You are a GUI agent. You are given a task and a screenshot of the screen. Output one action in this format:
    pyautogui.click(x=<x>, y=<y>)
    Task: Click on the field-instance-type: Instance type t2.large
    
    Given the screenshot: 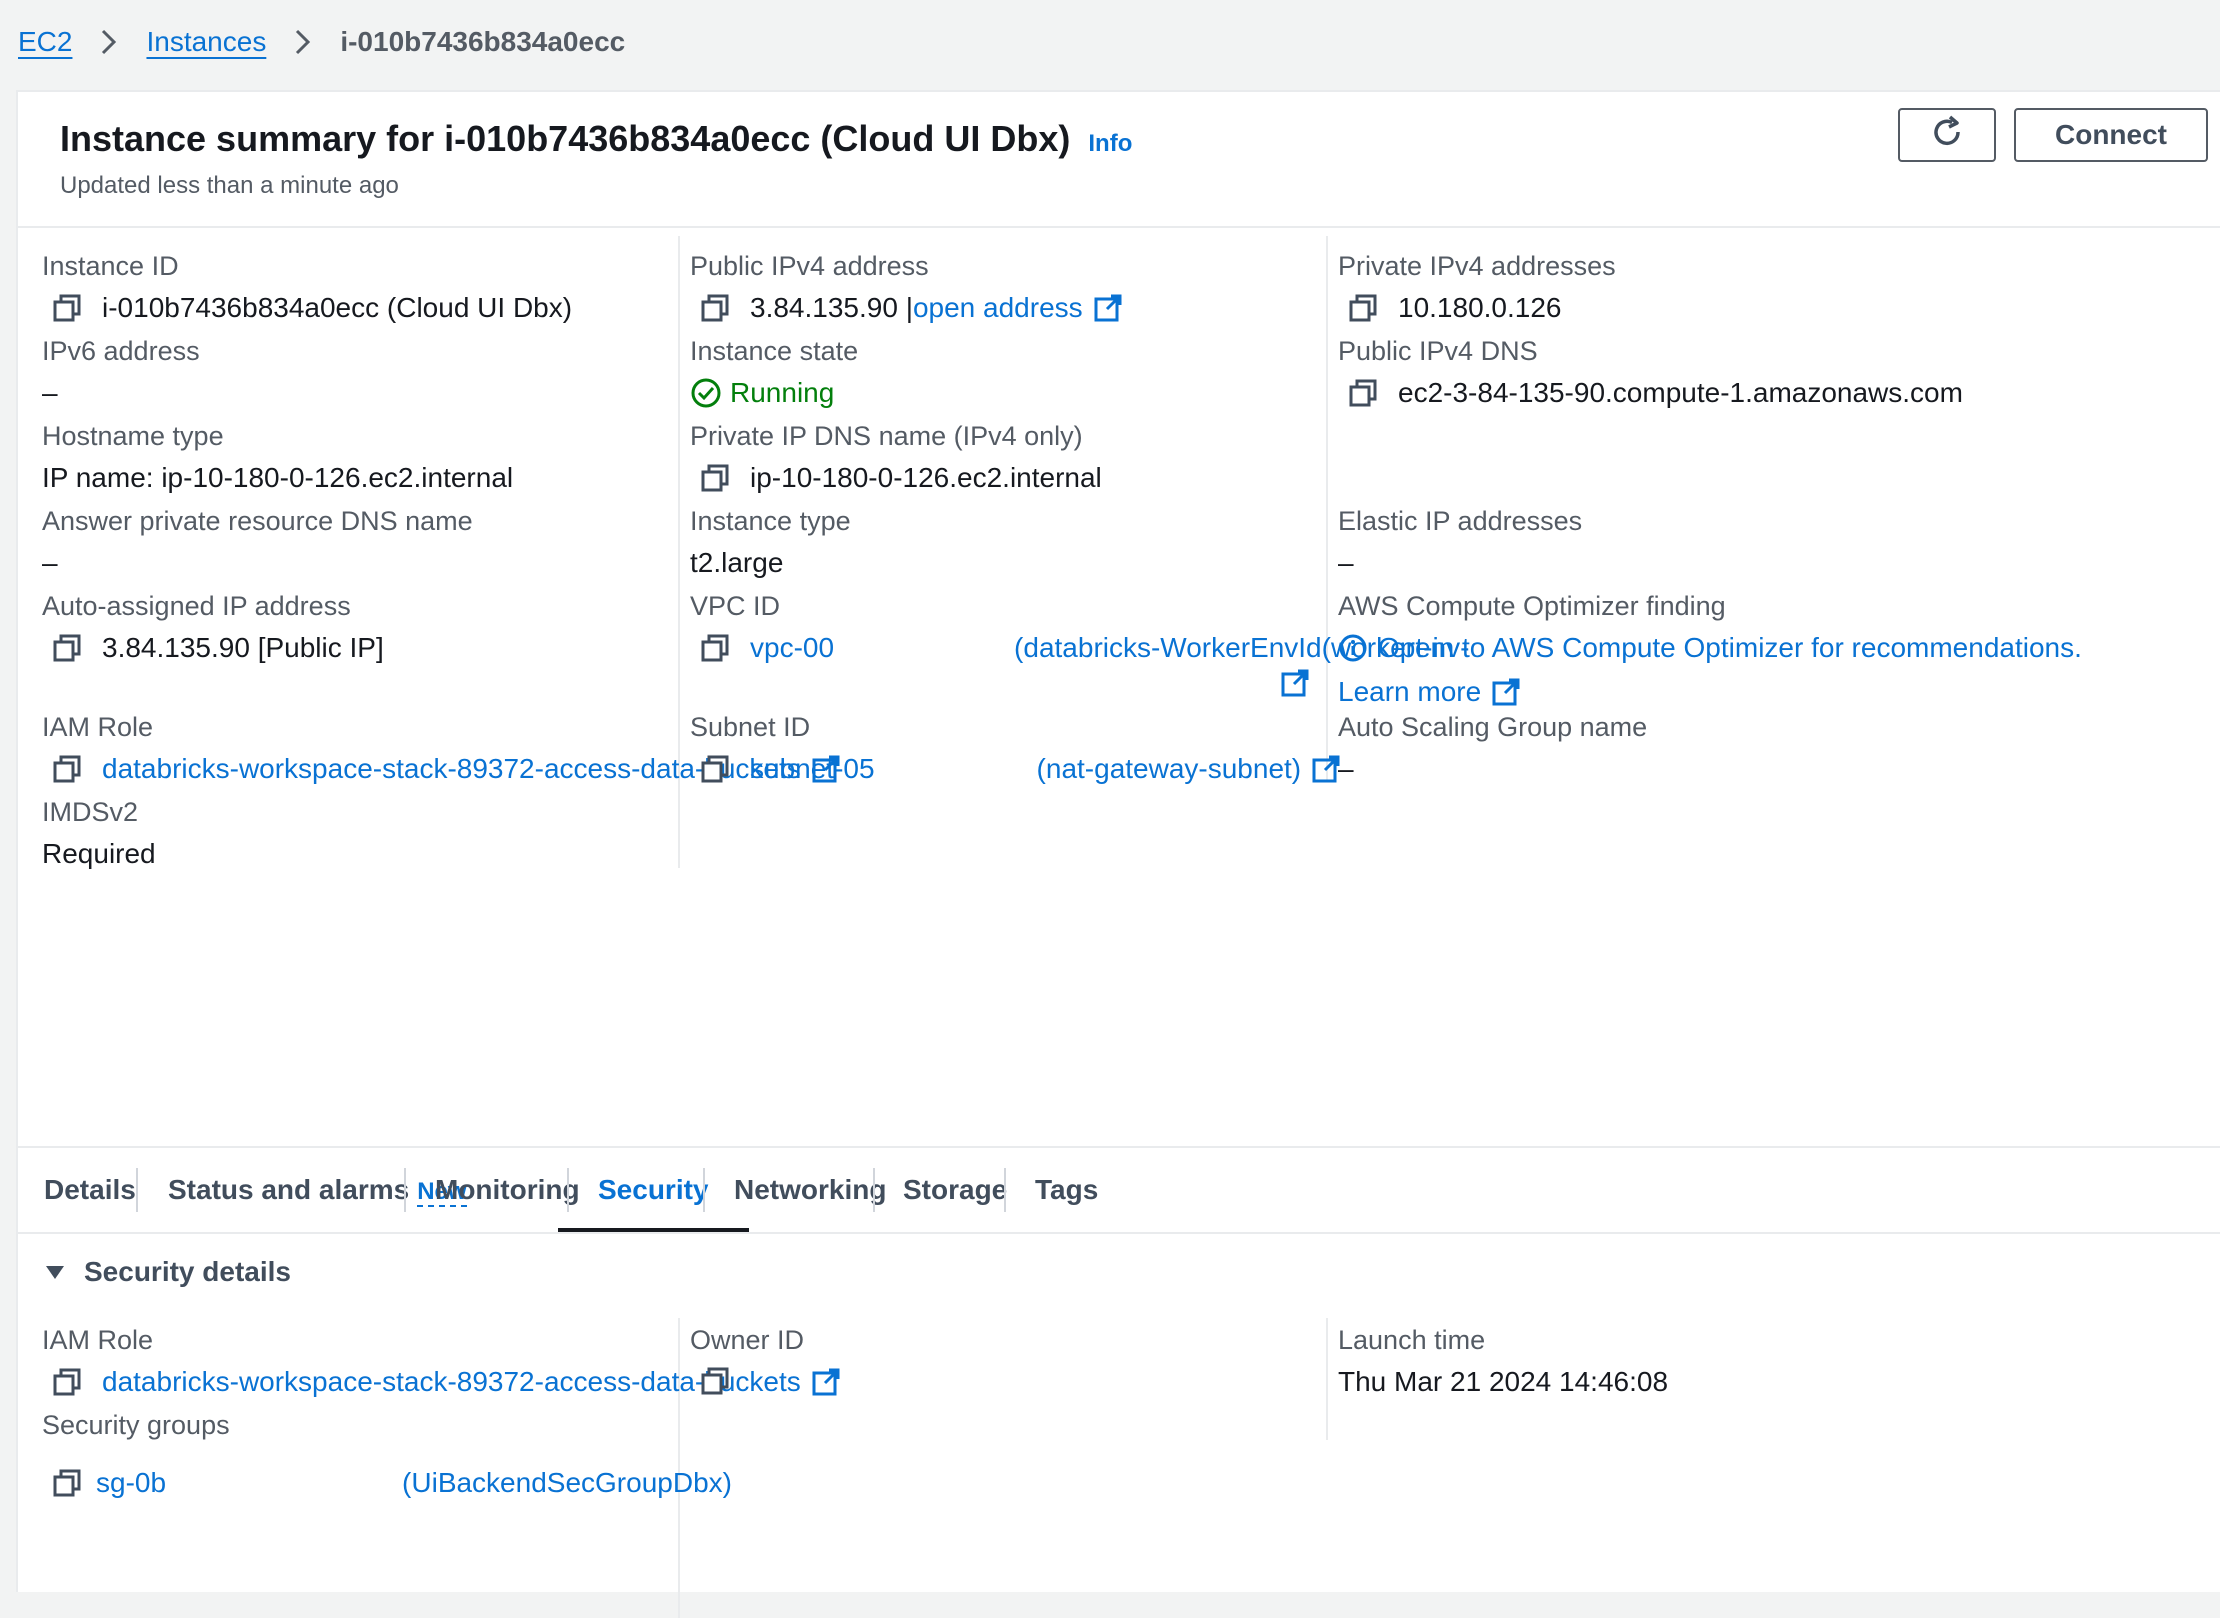 What is the action you would take?
    pyautogui.click(x=770, y=541)
    